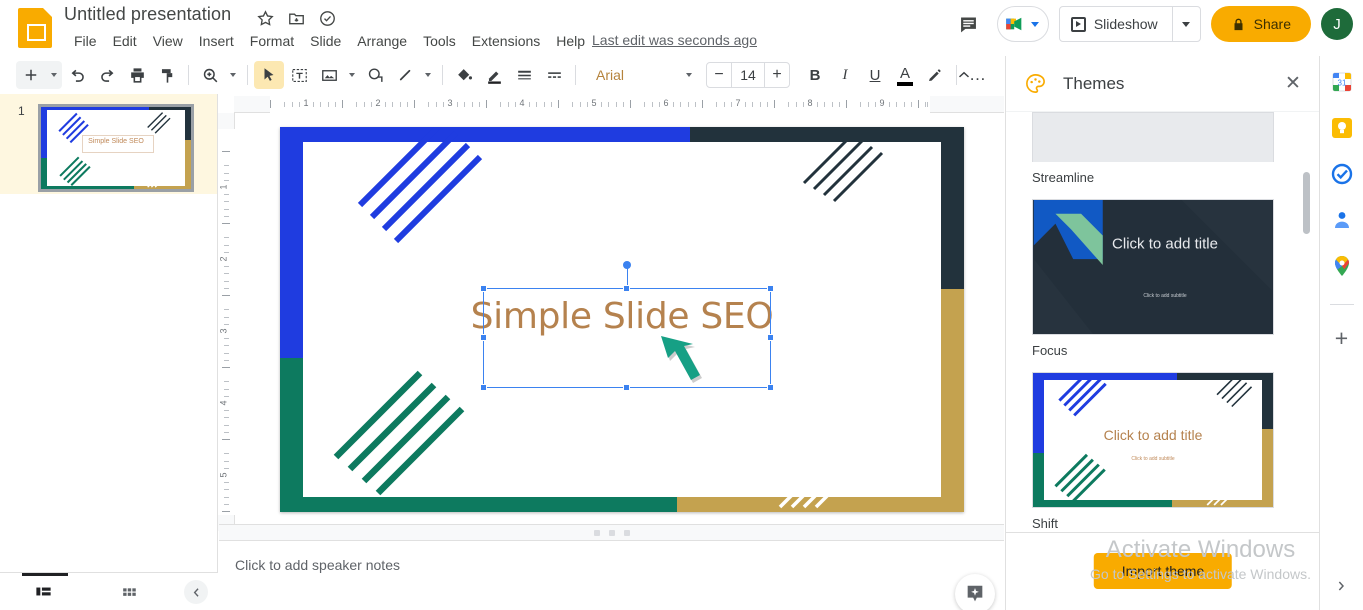 The image size is (1363, 610). Describe the element at coordinates (116, 148) in the screenshot. I see `slide-thumbnail: Simple Slide SEO` at that location.